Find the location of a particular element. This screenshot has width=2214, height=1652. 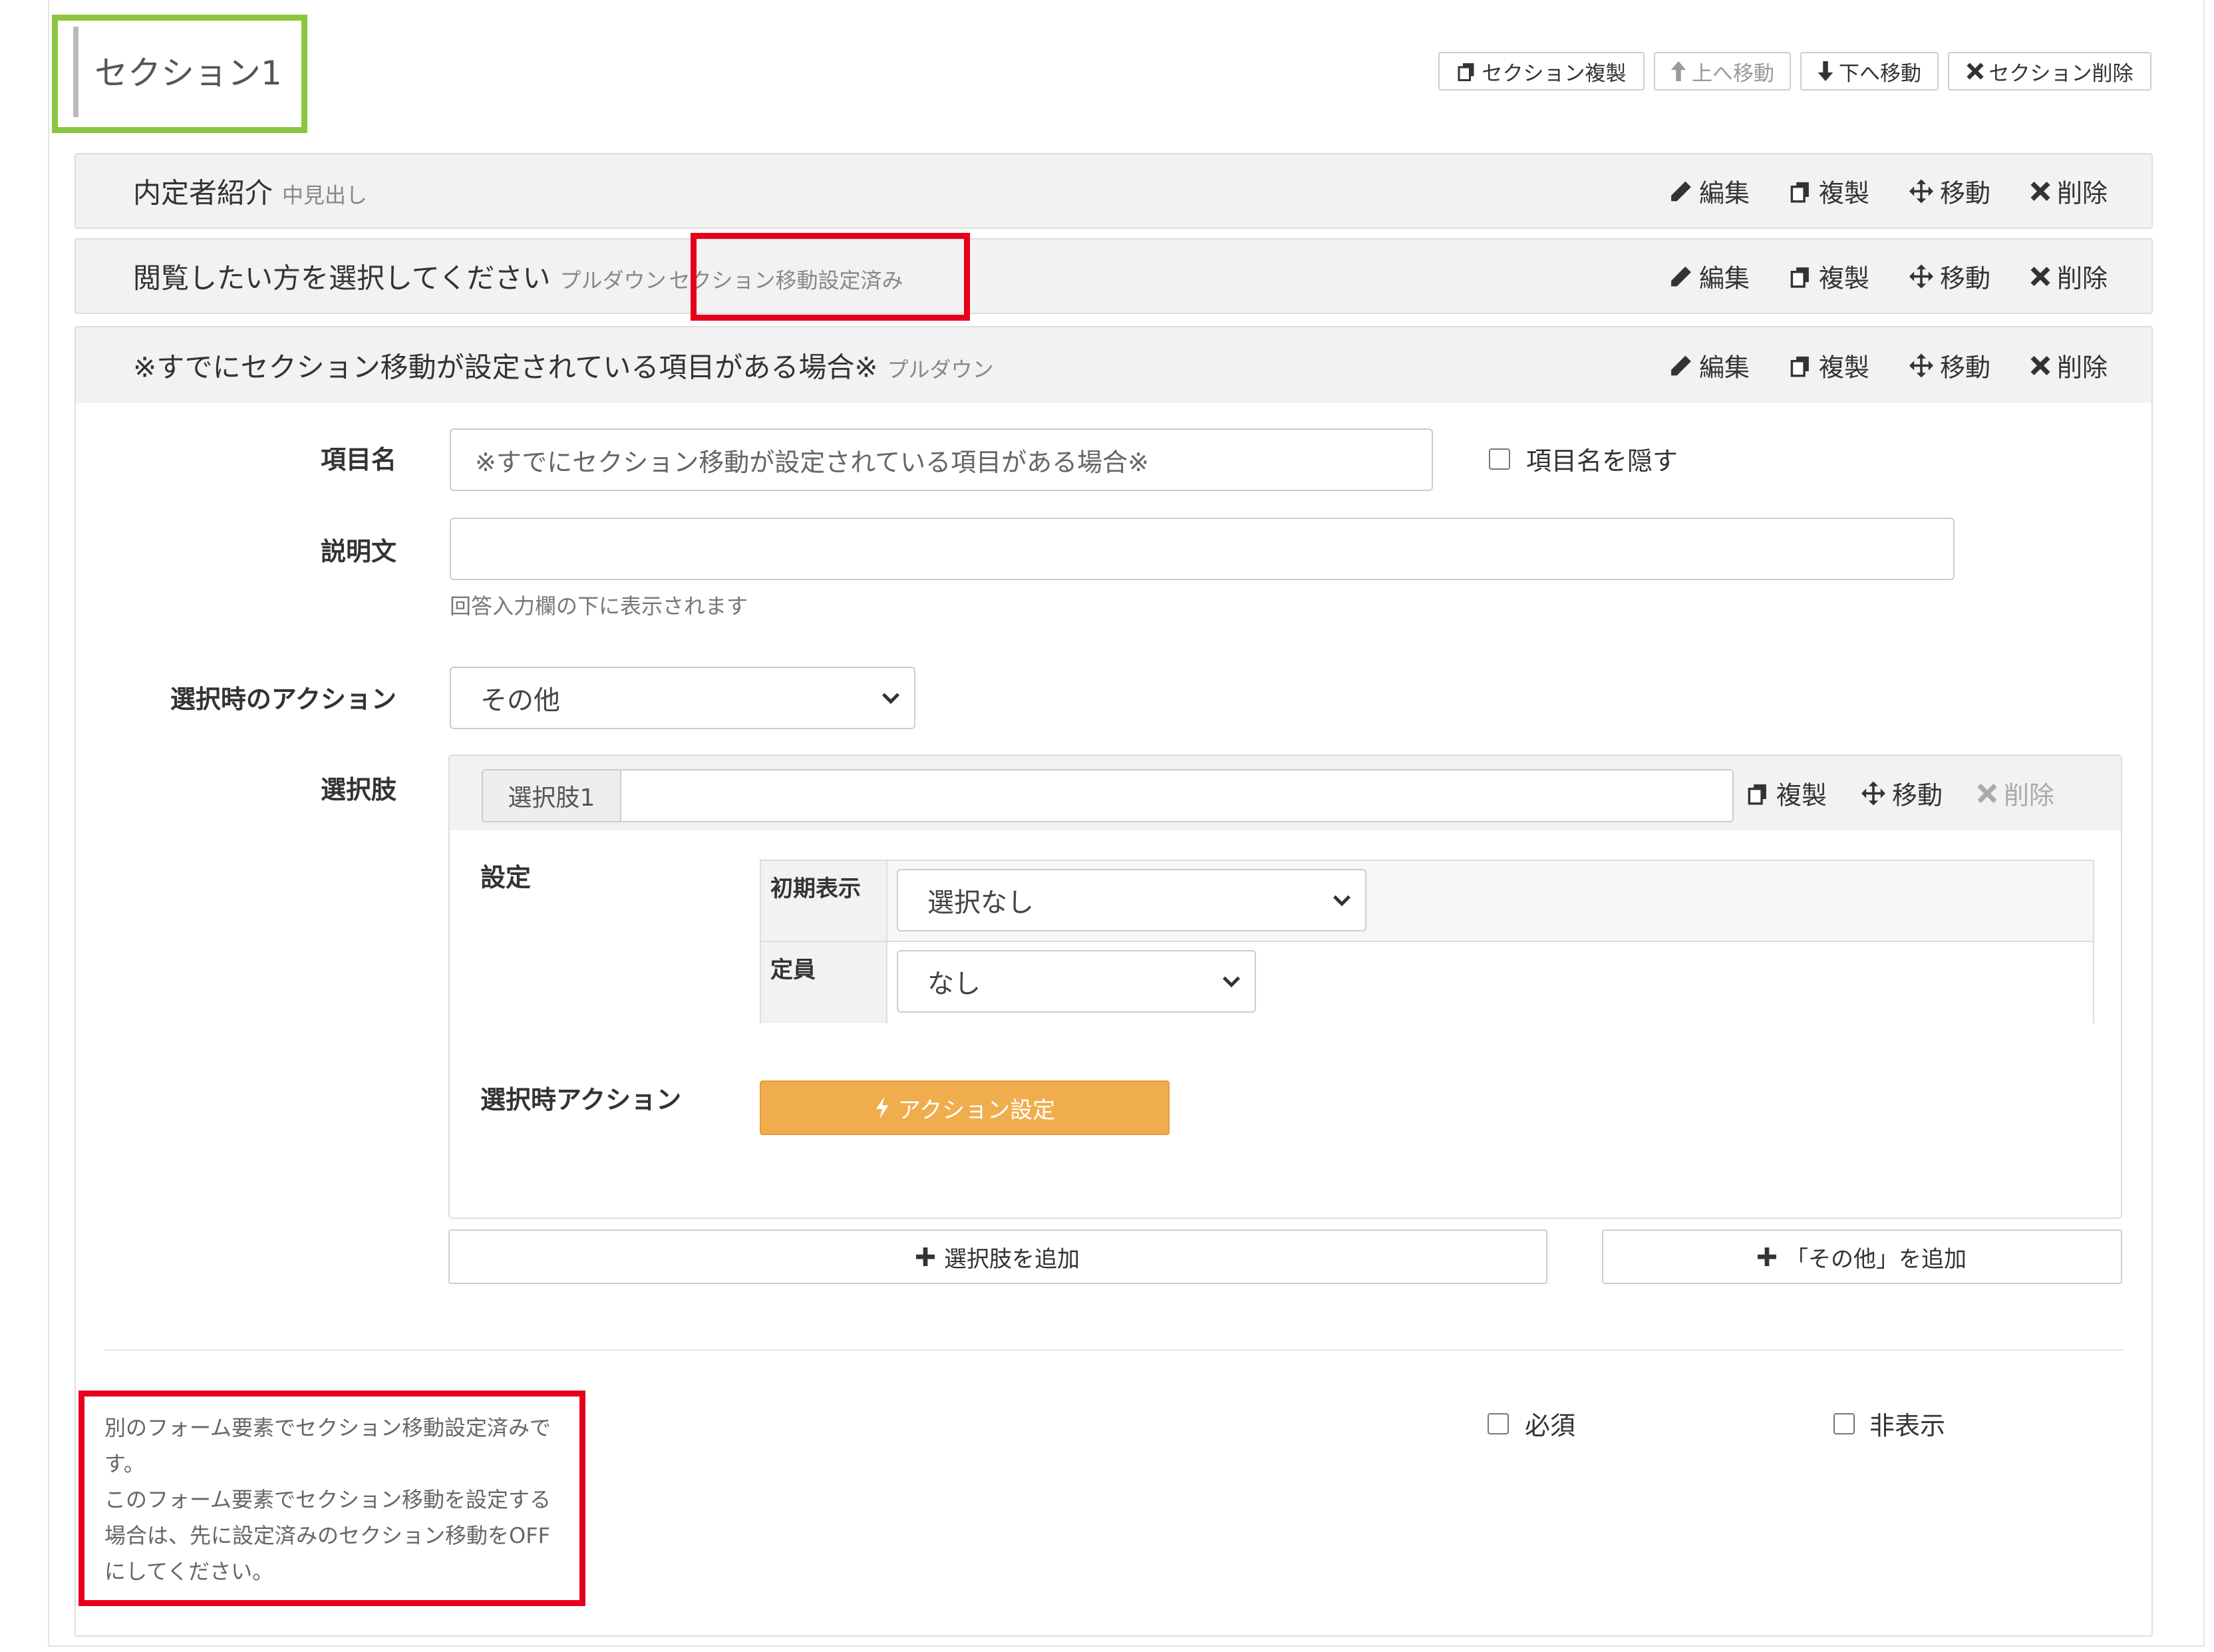

hidden-checkbox is located at coordinates (1844, 1423).